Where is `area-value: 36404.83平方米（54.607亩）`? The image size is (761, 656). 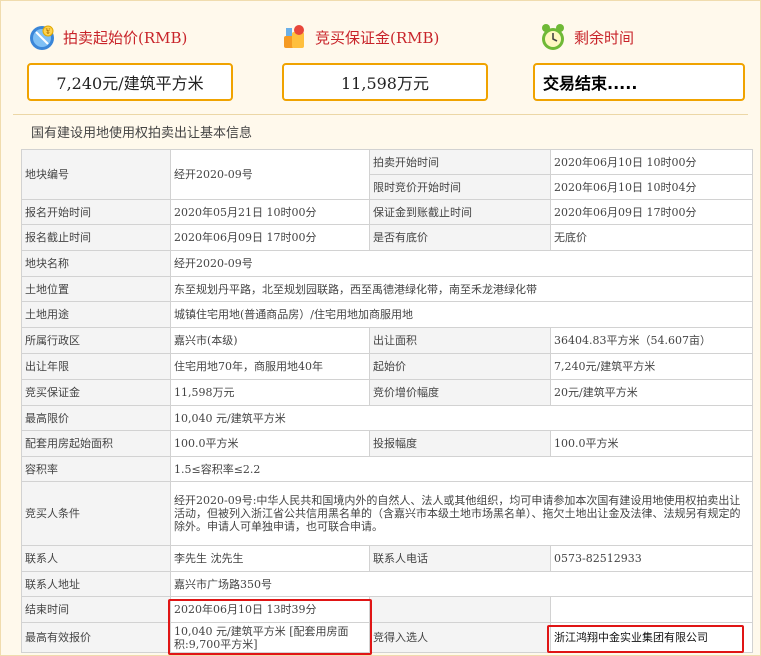
area-value: 36404.83平方米（54.607亩） is located at coordinates (651, 340).